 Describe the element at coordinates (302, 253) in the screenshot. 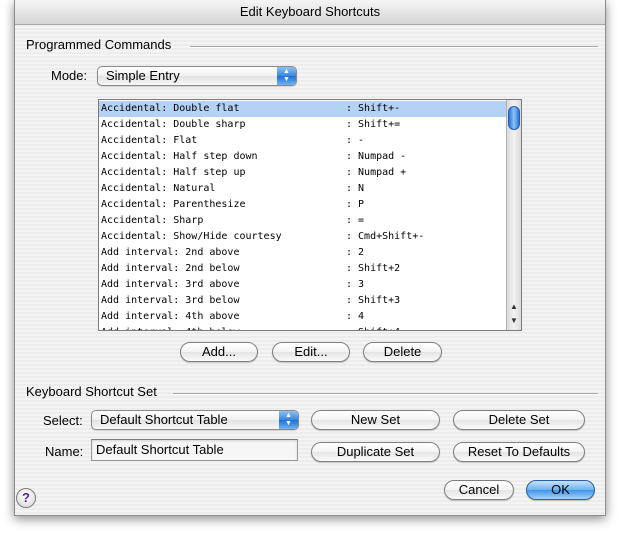

I see `shortcut-row: Add interval: 2nd above : 2` at that location.